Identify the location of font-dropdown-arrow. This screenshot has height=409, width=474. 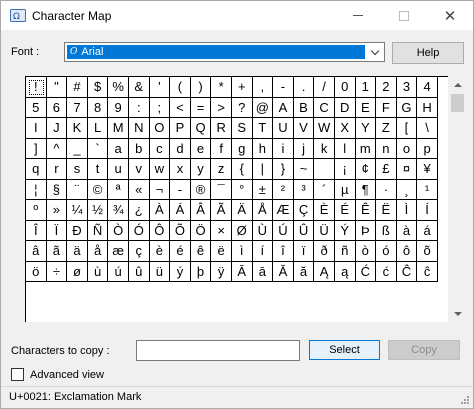
(375, 52).